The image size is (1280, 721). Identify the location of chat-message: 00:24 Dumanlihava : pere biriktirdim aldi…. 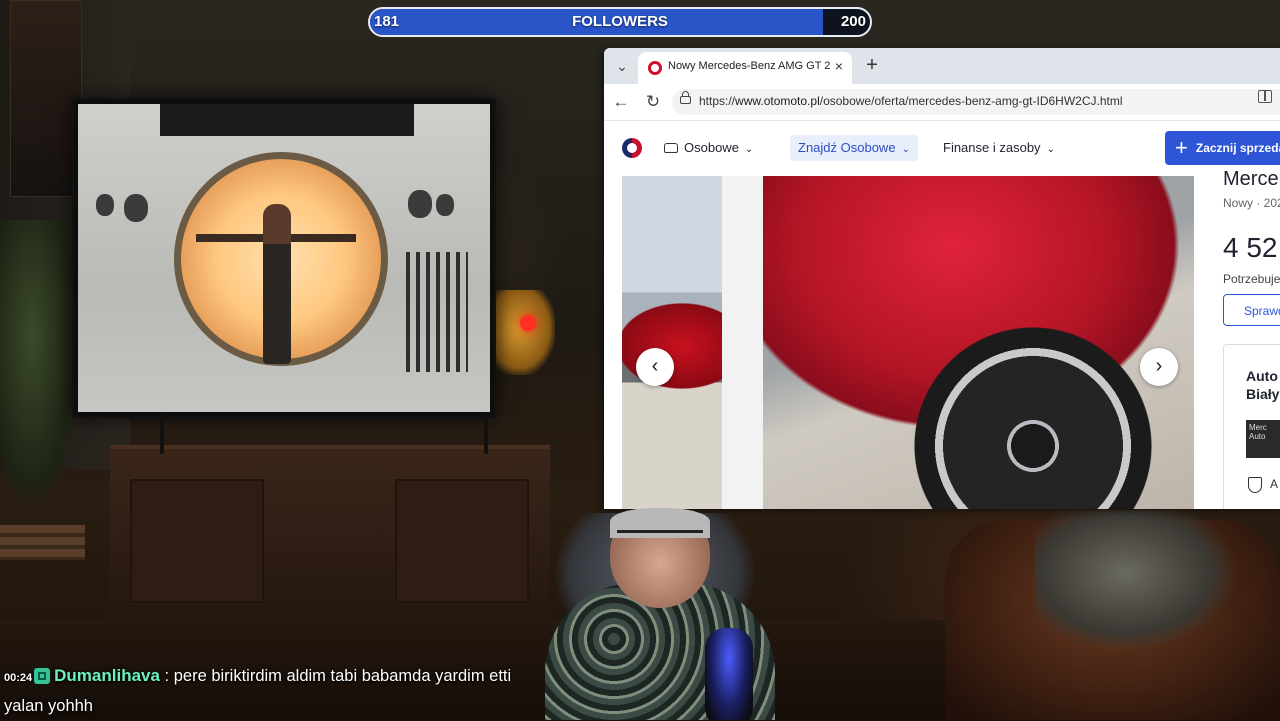
(264, 691).